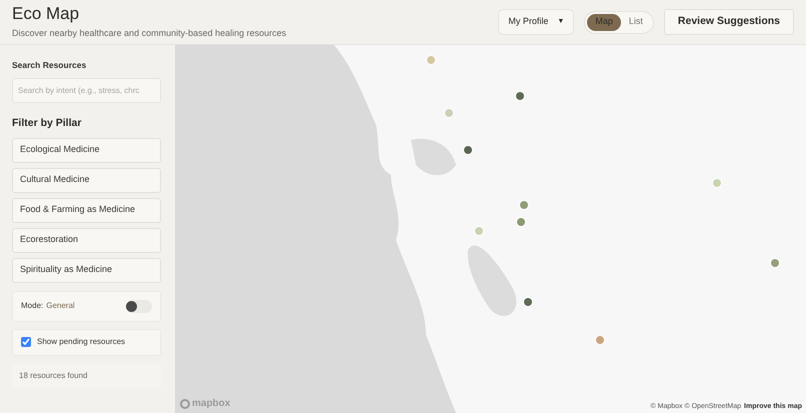 The width and height of the screenshot is (806, 413). Describe the element at coordinates (86, 90) in the screenshot. I see `search-field: Search by intent (e.g., stress, chrc` at that location.